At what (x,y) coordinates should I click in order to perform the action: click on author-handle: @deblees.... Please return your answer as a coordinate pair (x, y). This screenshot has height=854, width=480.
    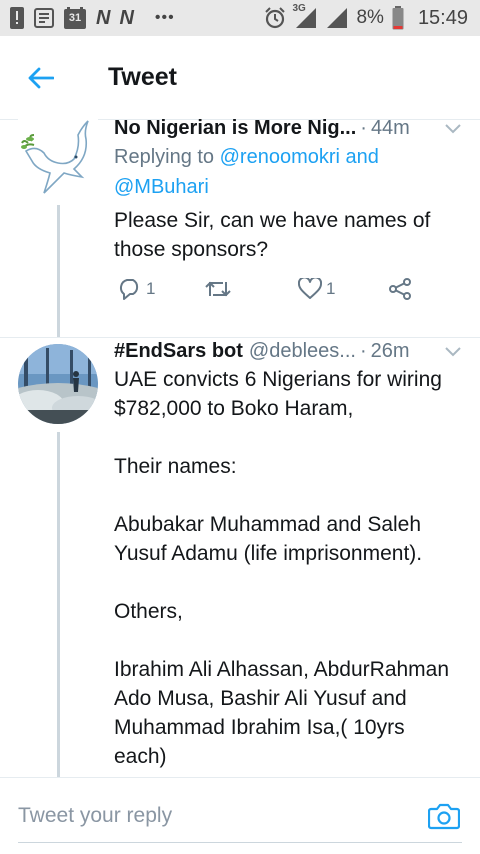
    Looking at the image, I should click on (302, 351).